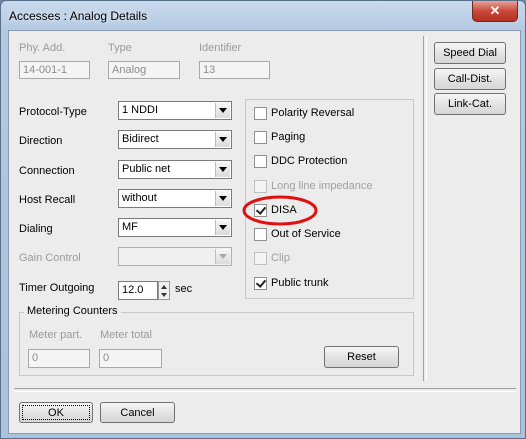  I want to click on polarity-reversal-checkbox, so click(260, 113).